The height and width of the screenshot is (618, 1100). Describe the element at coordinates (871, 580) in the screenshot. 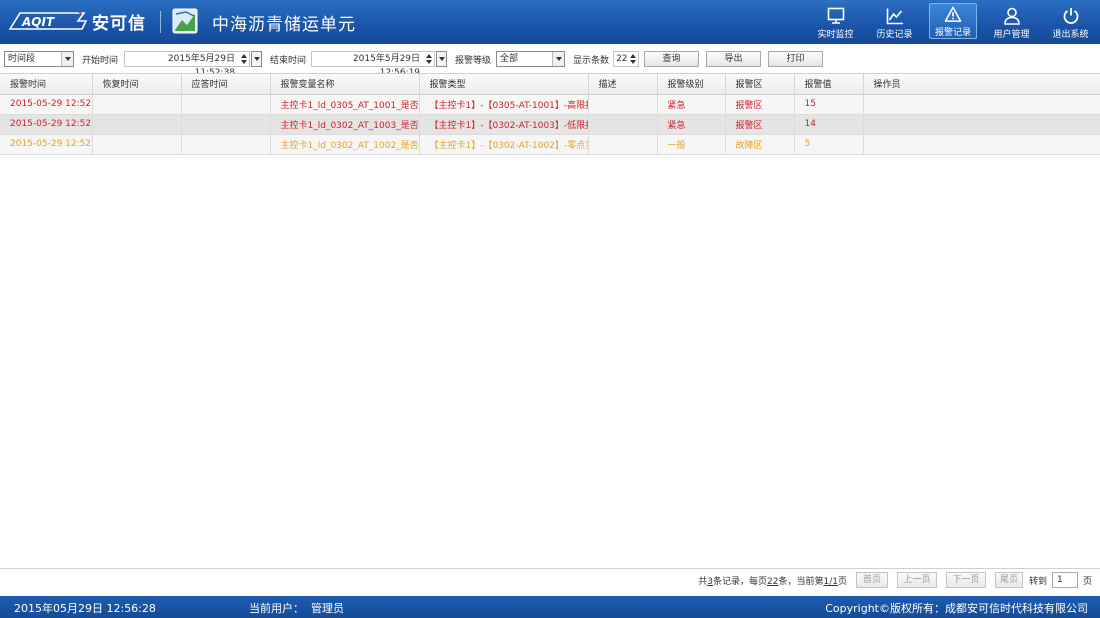

I see `first-page-button: 首页` at that location.